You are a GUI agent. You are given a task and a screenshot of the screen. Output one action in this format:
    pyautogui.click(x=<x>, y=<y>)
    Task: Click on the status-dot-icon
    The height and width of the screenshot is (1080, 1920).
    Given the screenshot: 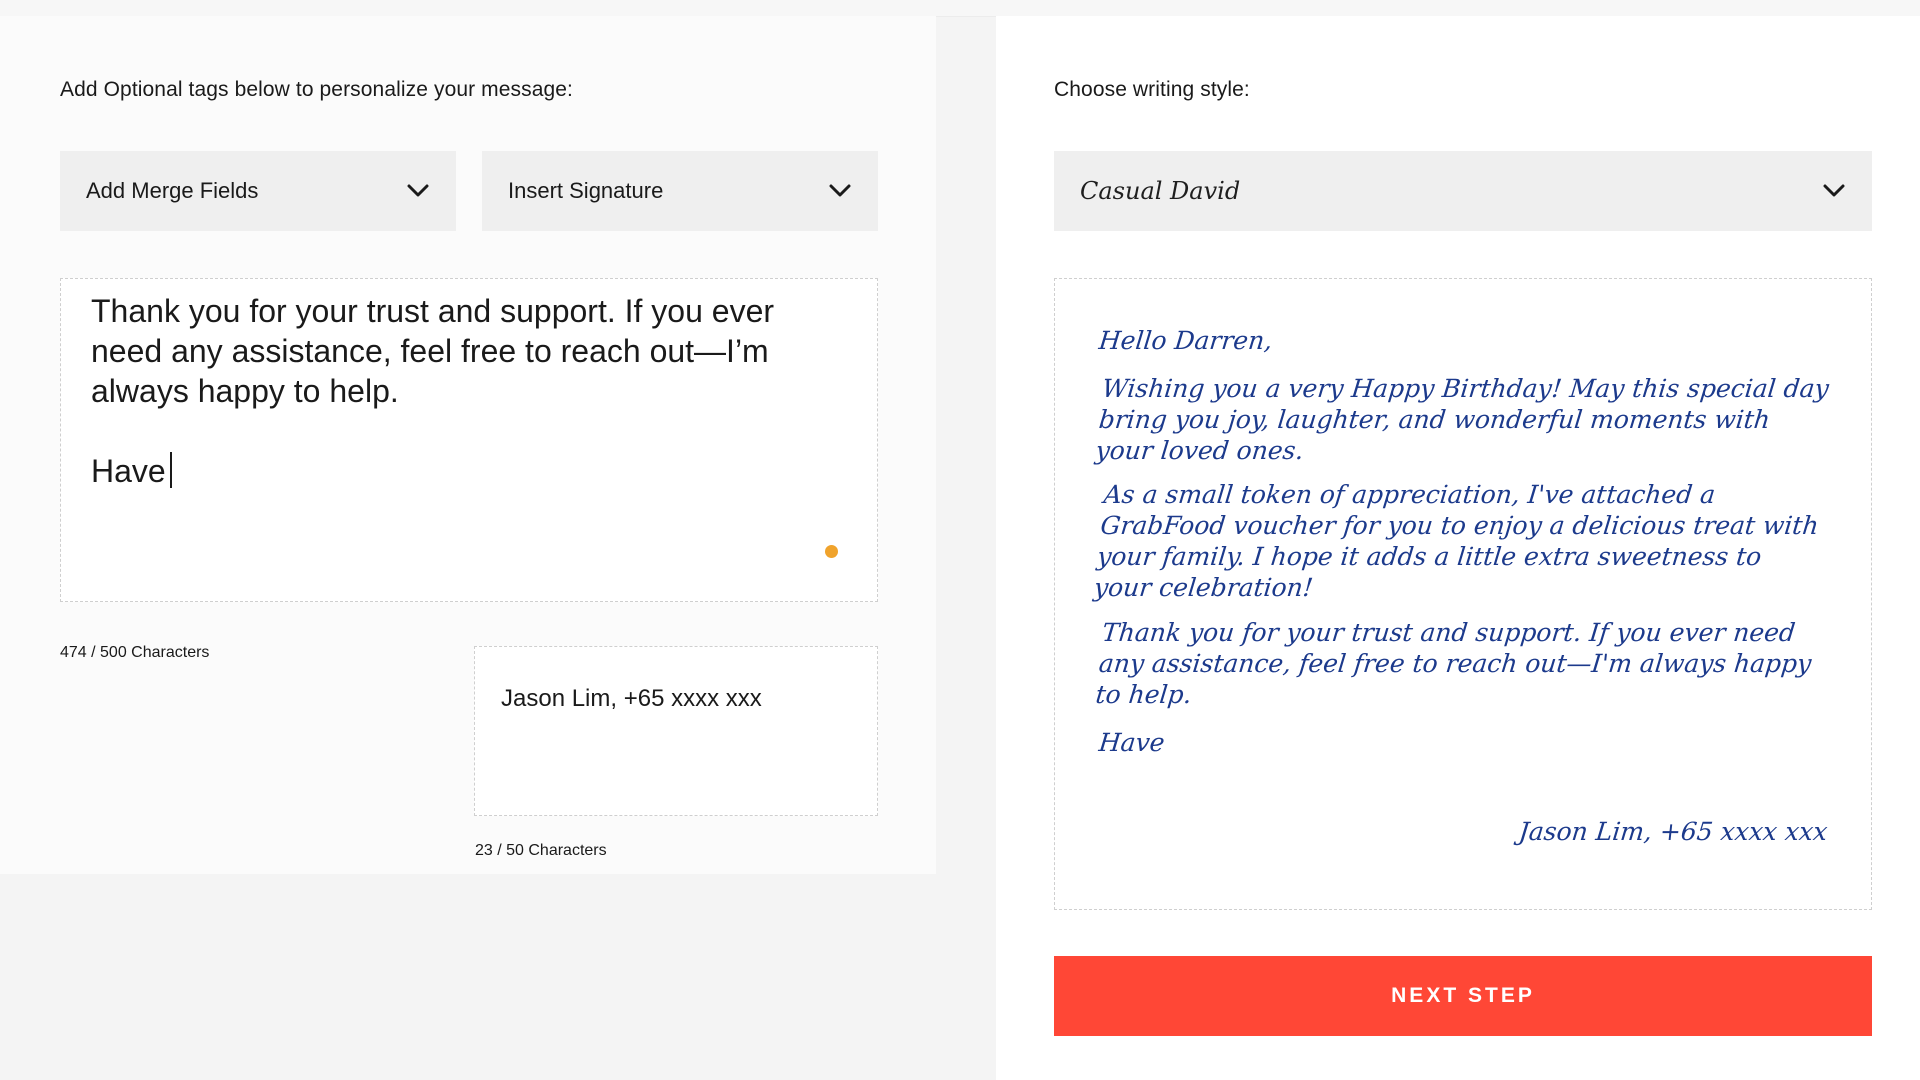 What is the action you would take?
    pyautogui.click(x=831, y=551)
    